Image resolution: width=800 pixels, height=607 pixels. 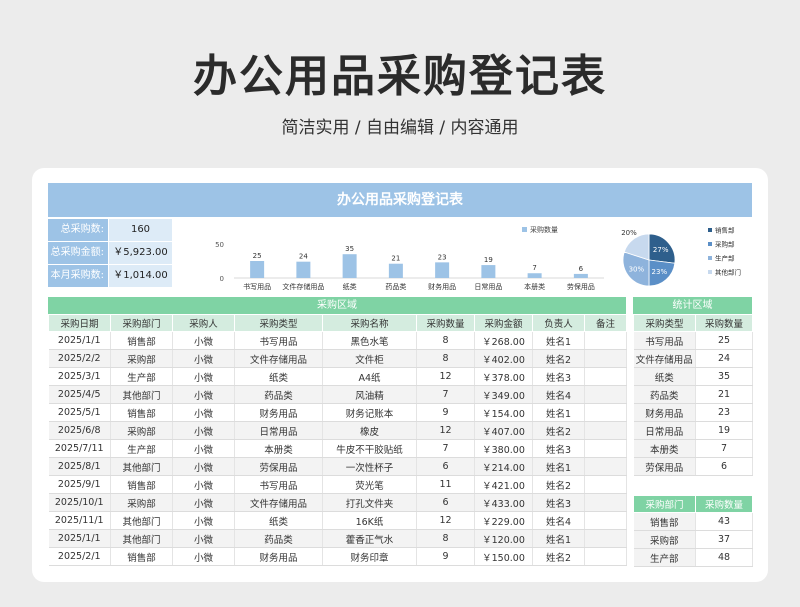 What do you see at coordinates (724, 412) in the screenshot?
I see `table-cell: 23` at bounding box center [724, 412].